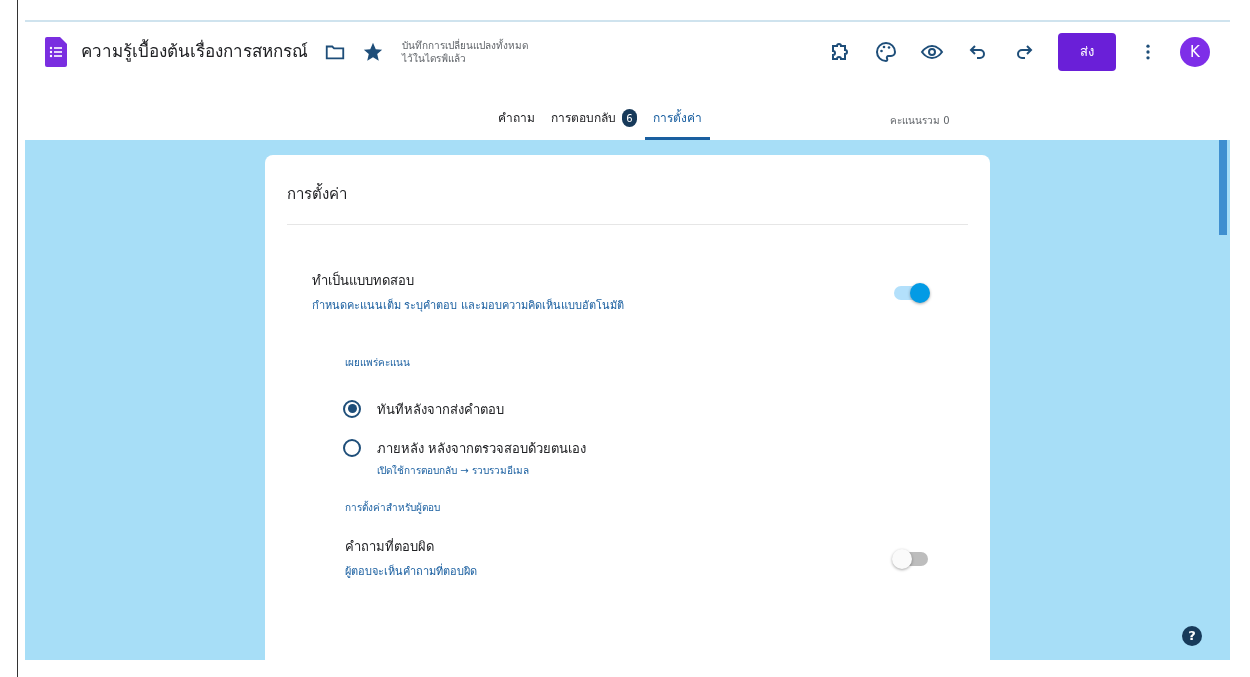  What do you see at coordinates (1087, 52) in the screenshot?
I see `send-button: ส่ง` at bounding box center [1087, 52].